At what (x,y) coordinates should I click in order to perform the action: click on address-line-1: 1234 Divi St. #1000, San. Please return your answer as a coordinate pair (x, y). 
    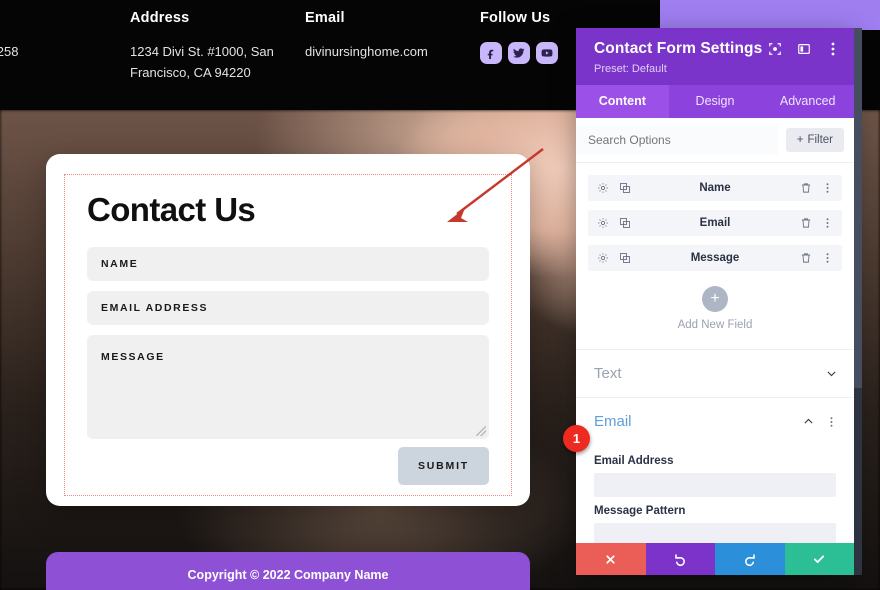
    Looking at the image, I should click on (202, 51).